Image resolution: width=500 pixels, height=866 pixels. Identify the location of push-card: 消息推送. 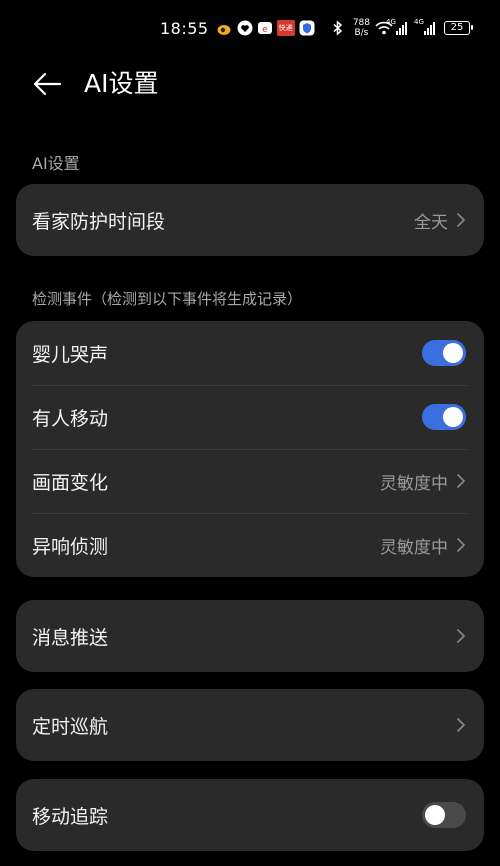
(250, 636).